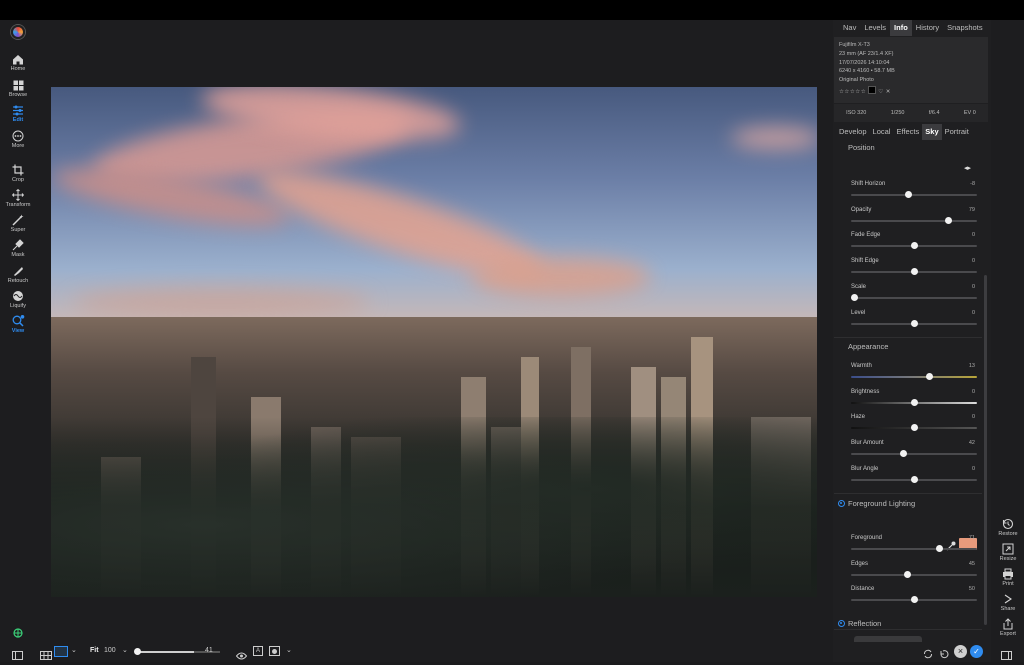 This screenshot has width=1024, height=665. What do you see at coordinates (853, 132) in the screenshot?
I see `tab-develop: Develop` at bounding box center [853, 132].